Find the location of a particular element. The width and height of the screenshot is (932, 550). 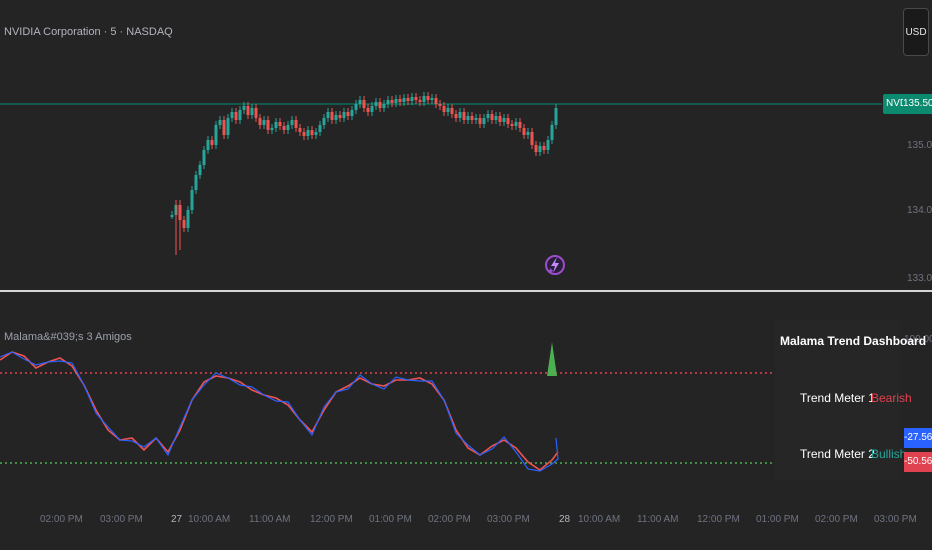

indicator-title: Malama&#039;s 3 Amigos is located at coordinates (68, 337).